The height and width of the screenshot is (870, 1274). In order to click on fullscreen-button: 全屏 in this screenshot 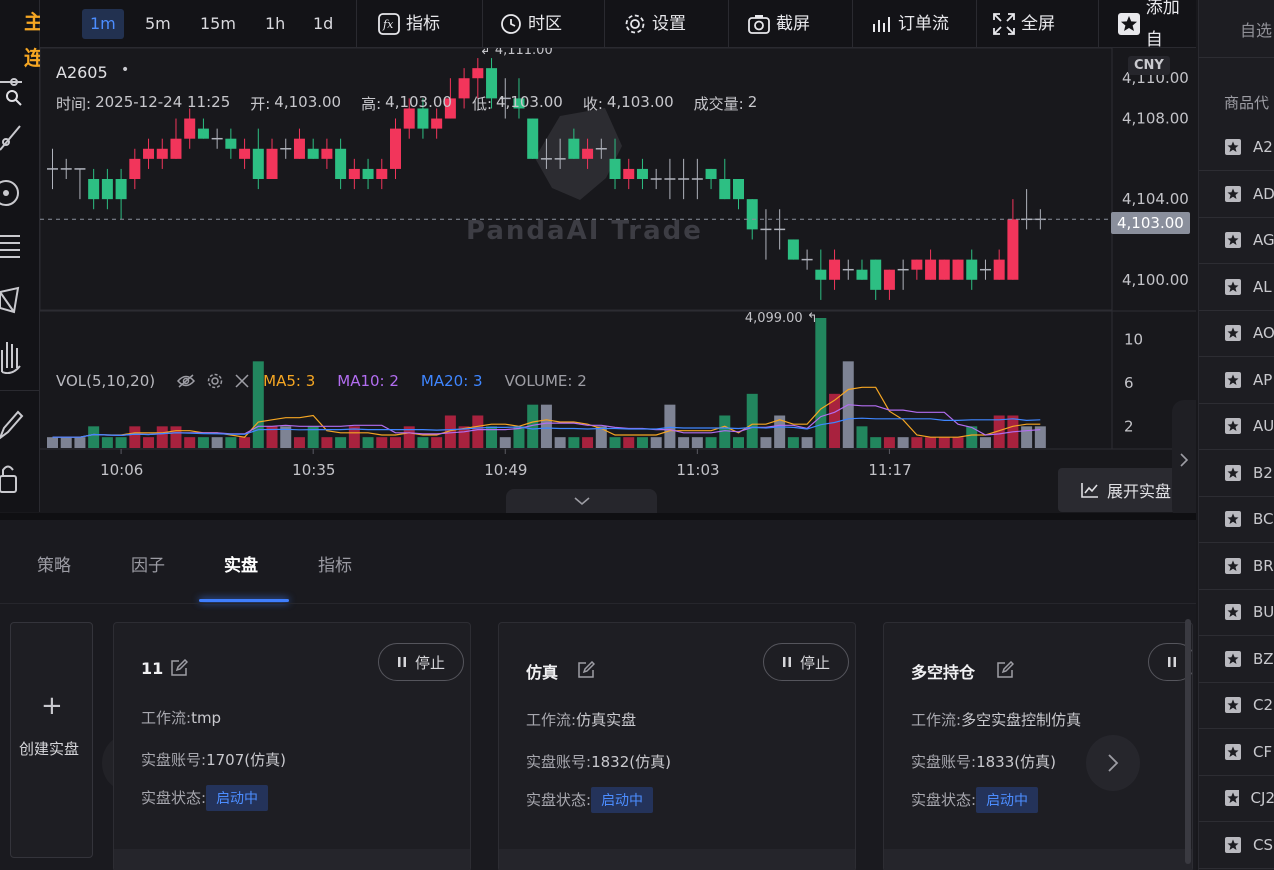, I will do `click(1024, 24)`.